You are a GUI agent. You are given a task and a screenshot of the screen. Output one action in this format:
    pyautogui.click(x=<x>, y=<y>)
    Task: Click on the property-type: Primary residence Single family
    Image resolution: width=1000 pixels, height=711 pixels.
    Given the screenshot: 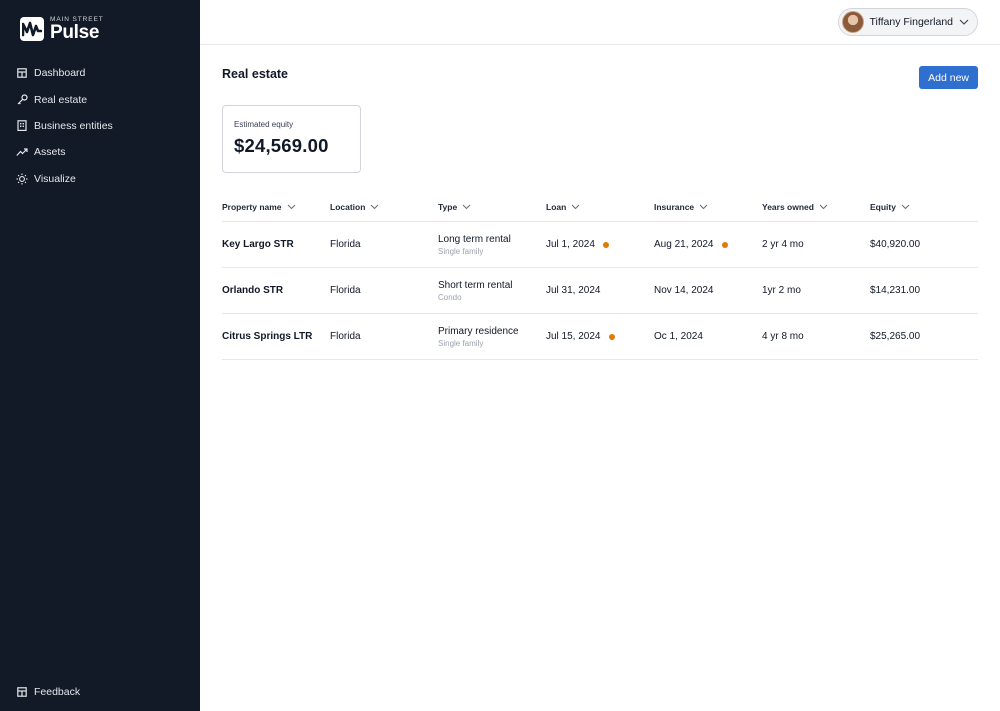 What is the action you would take?
    pyautogui.click(x=492, y=337)
    